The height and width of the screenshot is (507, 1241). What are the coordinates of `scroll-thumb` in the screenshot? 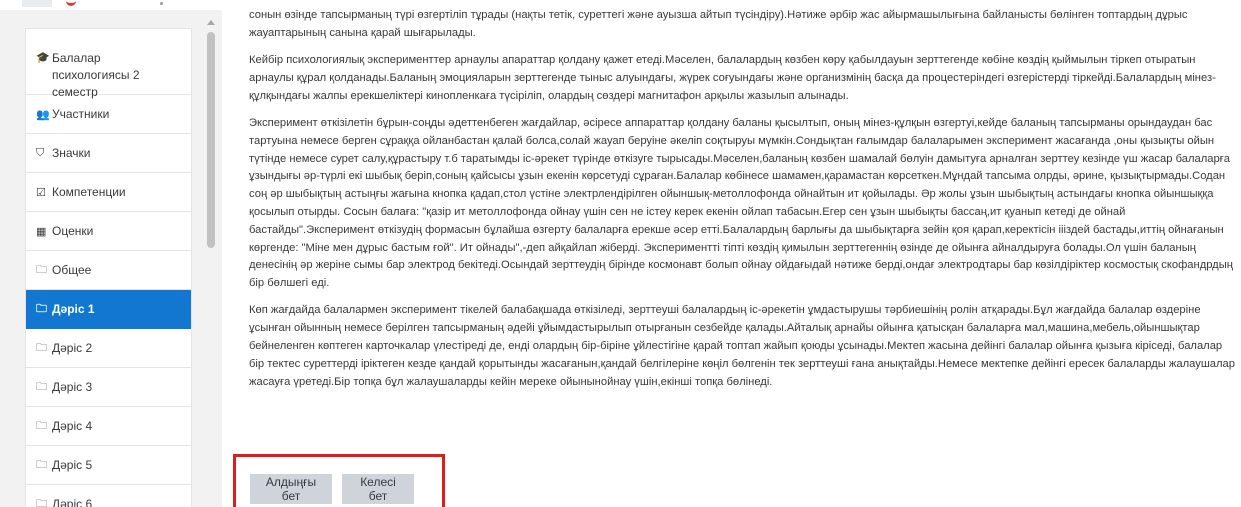 It's located at (211, 140).